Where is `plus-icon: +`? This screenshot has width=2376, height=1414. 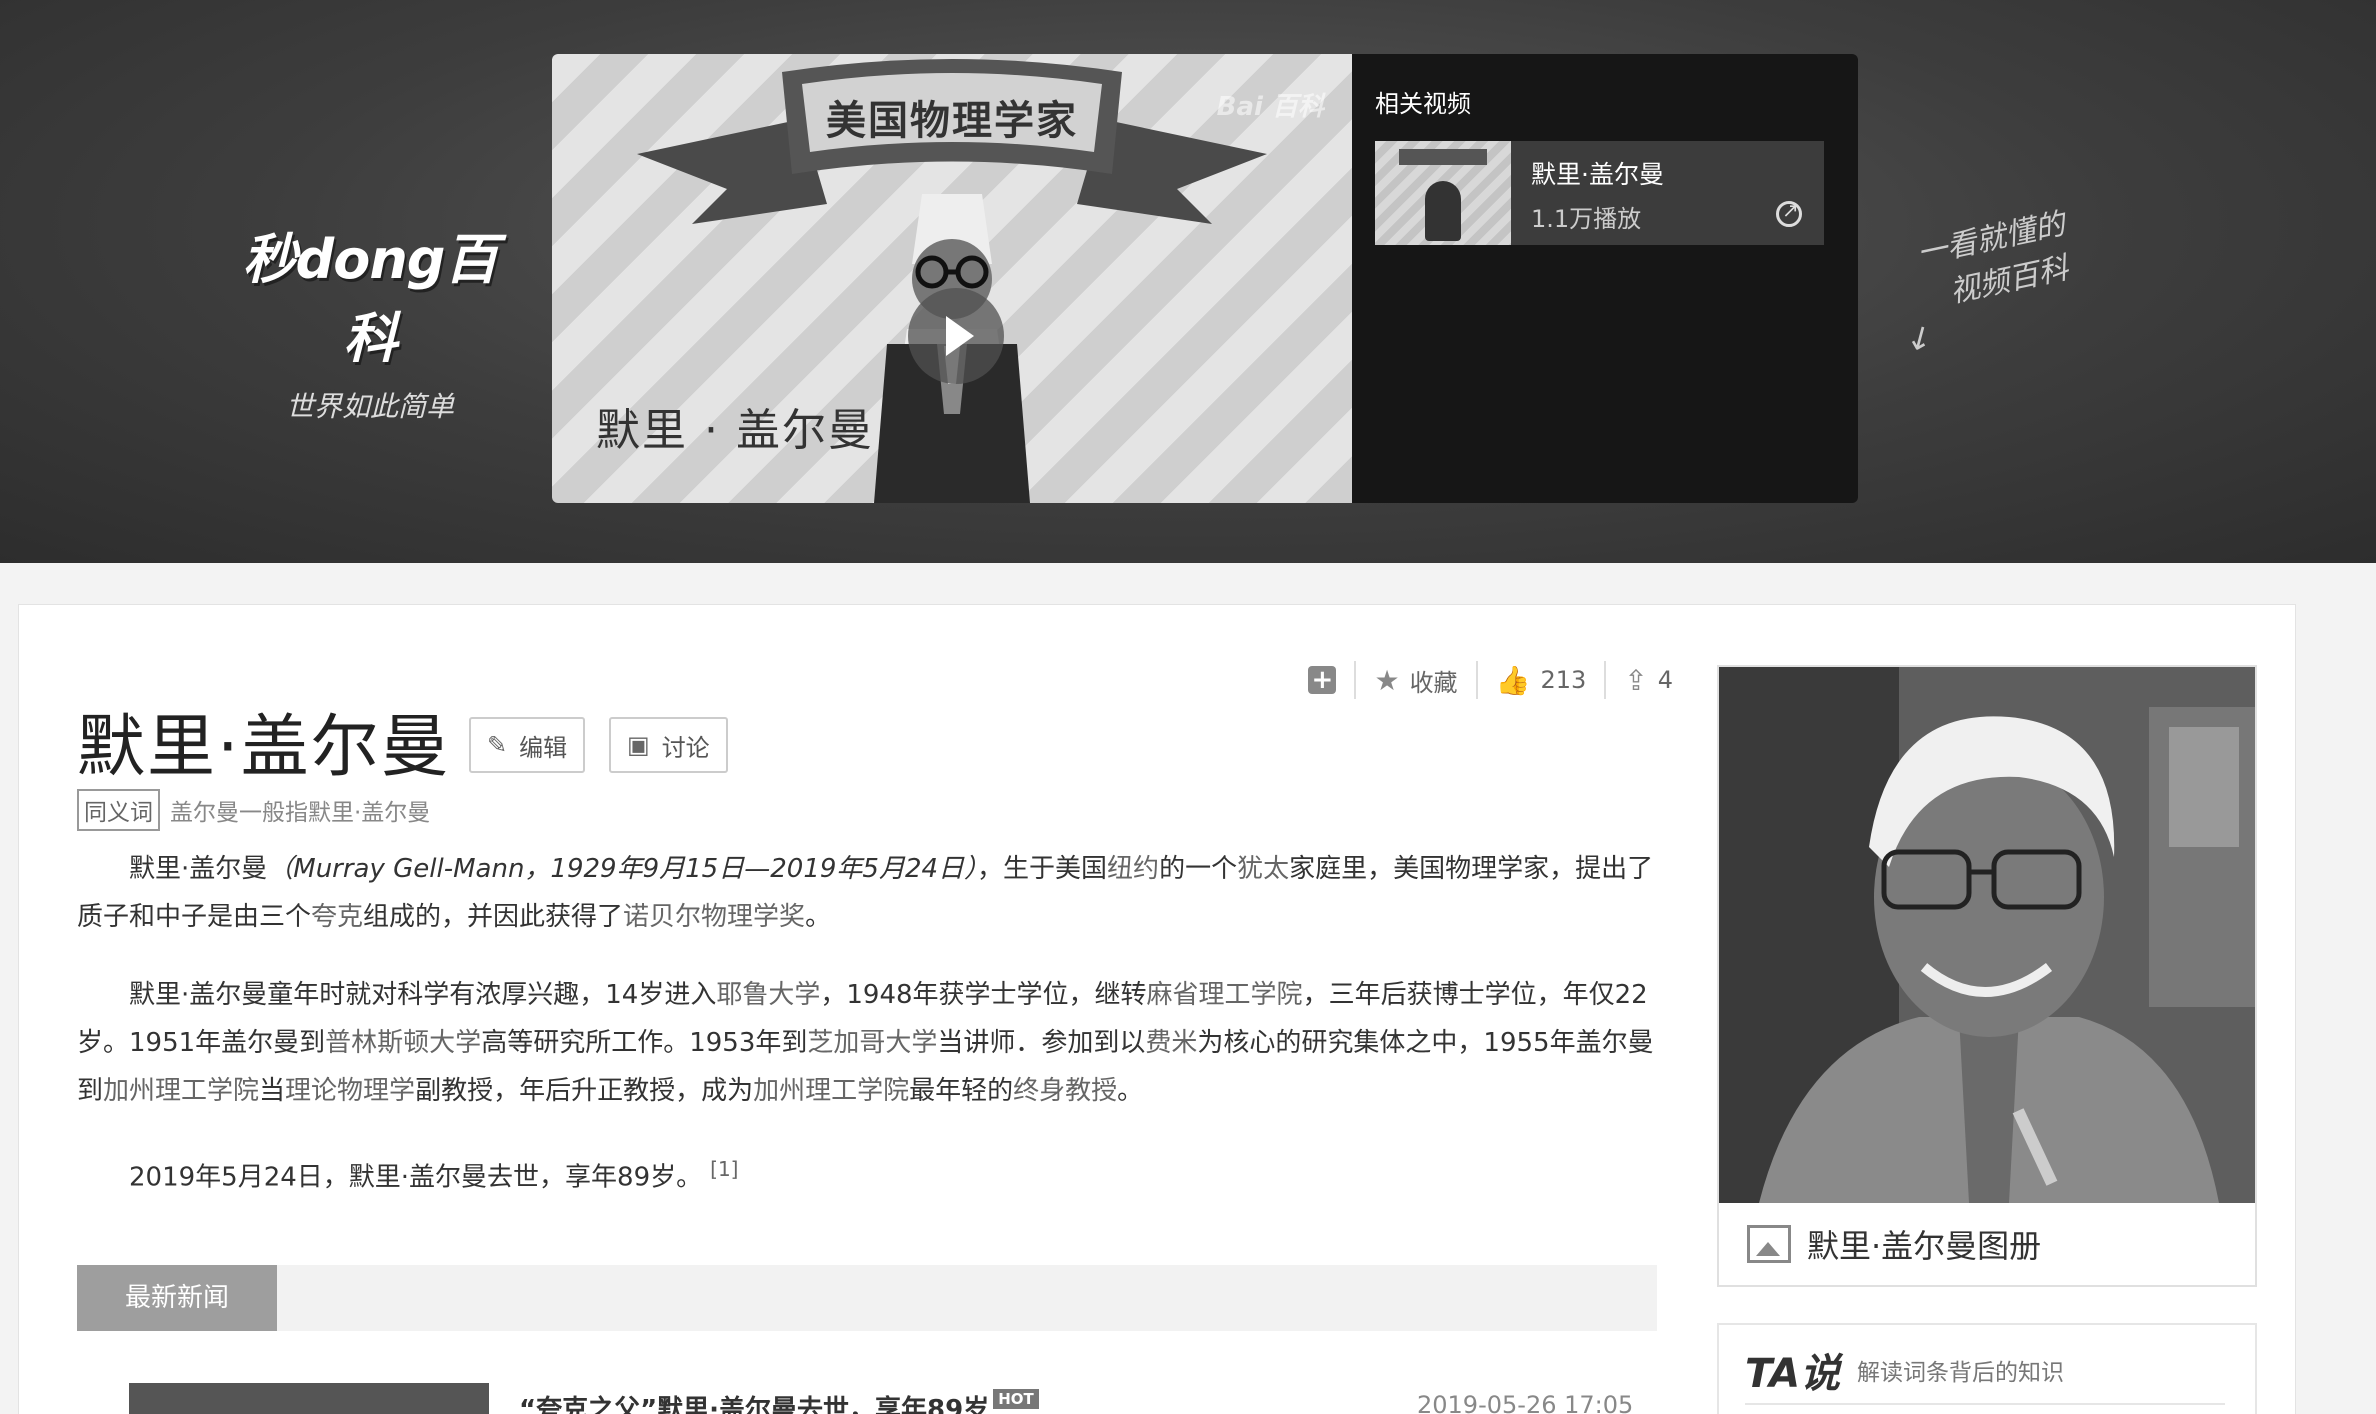
plus-icon: + is located at coordinates (1322, 680).